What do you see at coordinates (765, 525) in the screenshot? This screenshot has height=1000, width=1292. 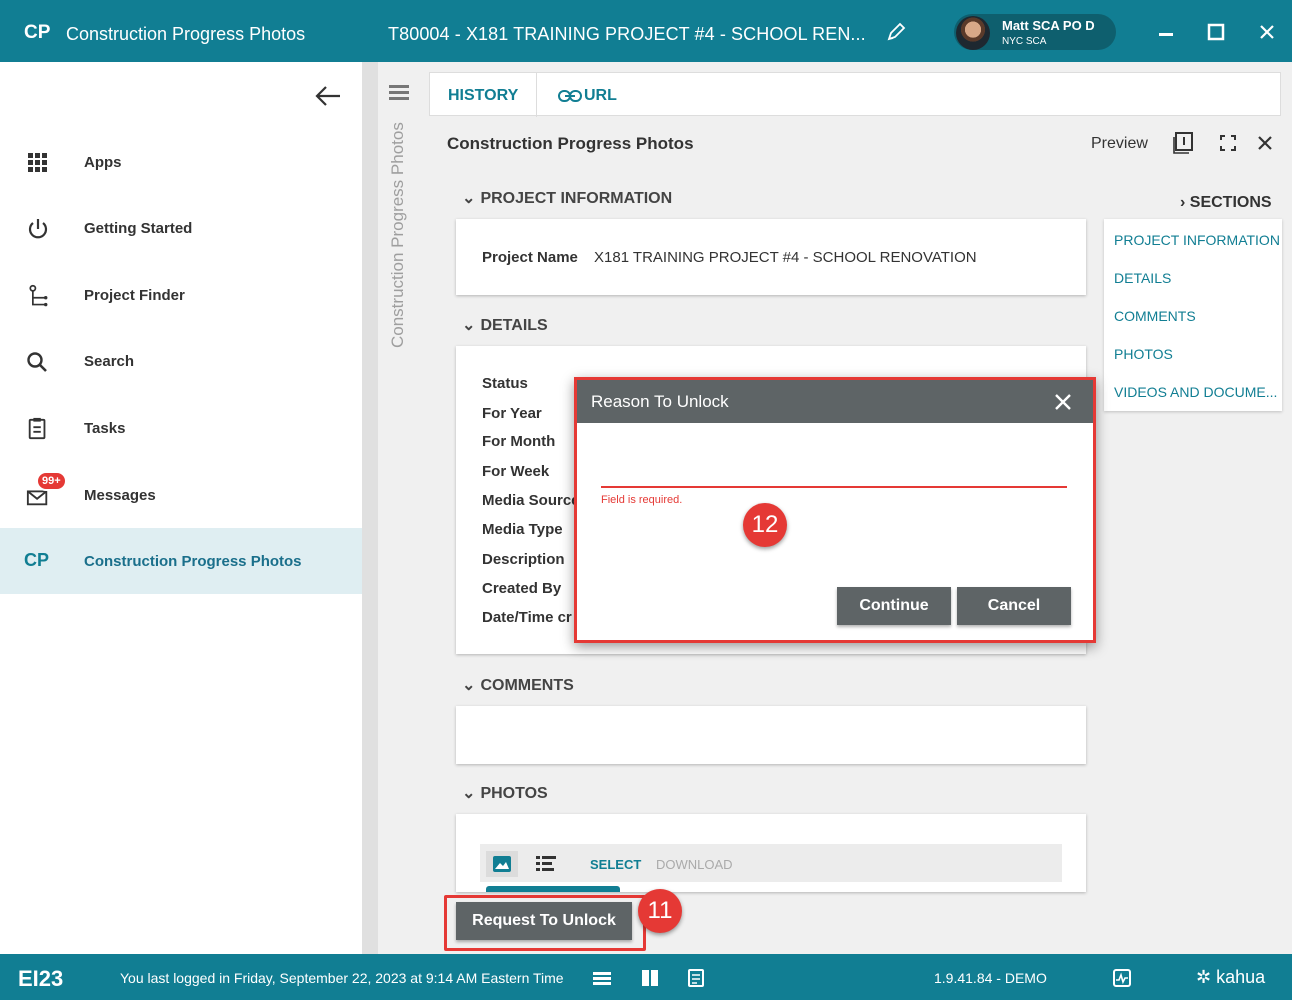 I see `step-callout-12: 12` at bounding box center [765, 525].